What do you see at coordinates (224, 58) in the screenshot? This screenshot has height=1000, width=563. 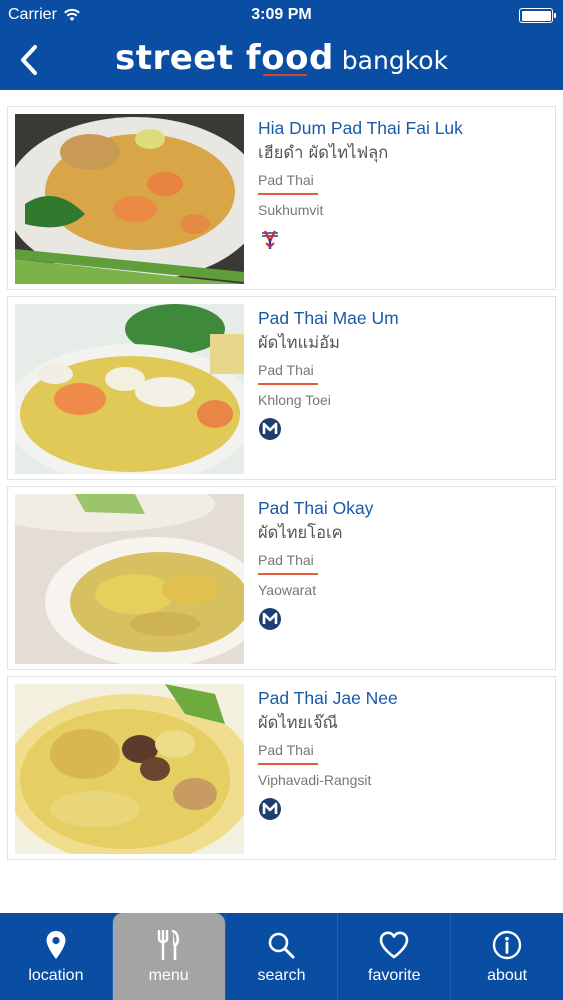 I see `logo-street-food: street food` at bounding box center [224, 58].